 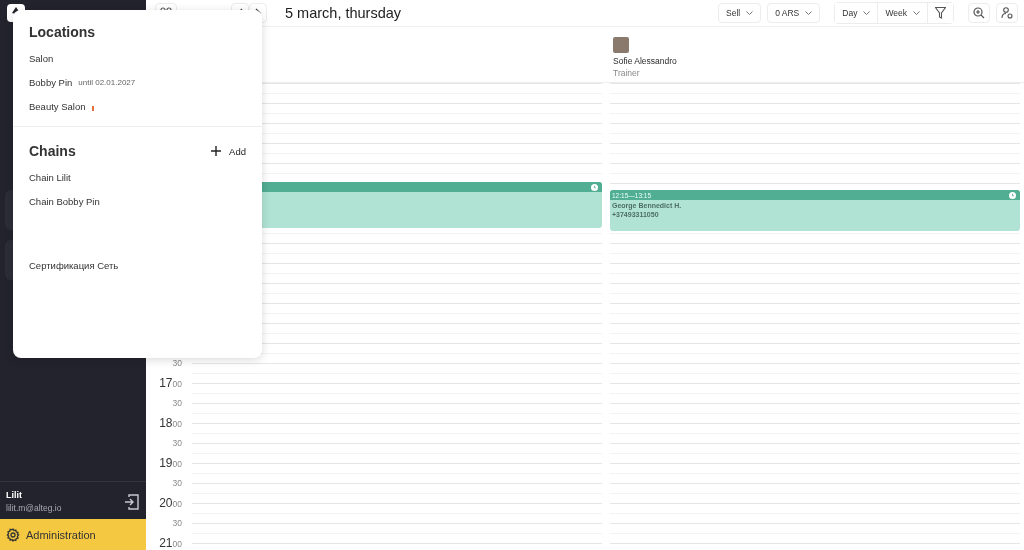 I want to click on hour-label: 19, so click(x=166, y=463).